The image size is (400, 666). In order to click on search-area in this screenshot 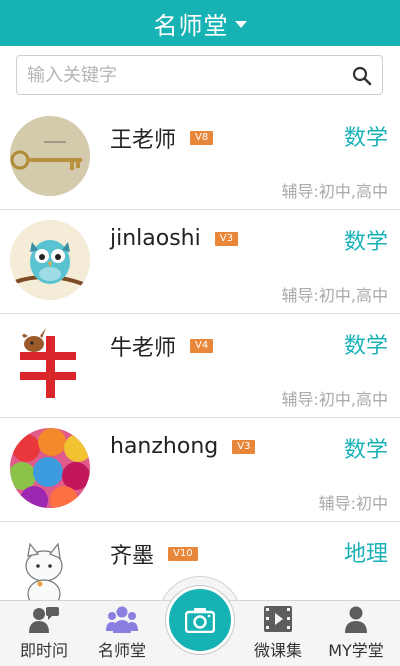, I will do `click(200, 76)`.